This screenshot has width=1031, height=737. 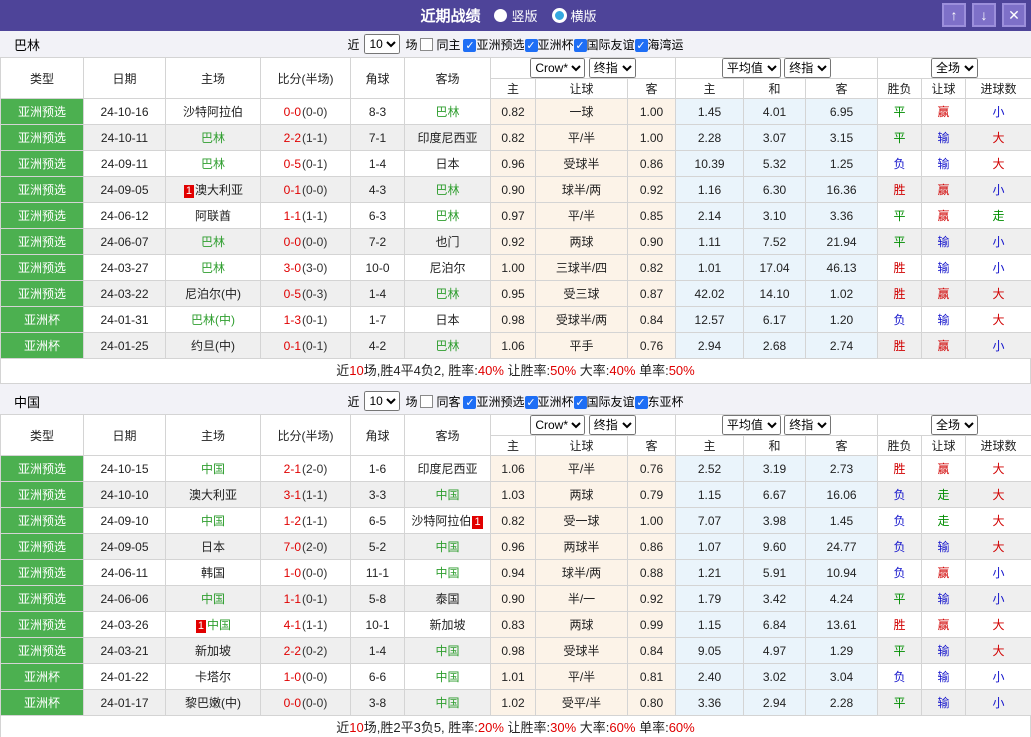 I want to click on subcol-header: 主, so click(x=513, y=445).